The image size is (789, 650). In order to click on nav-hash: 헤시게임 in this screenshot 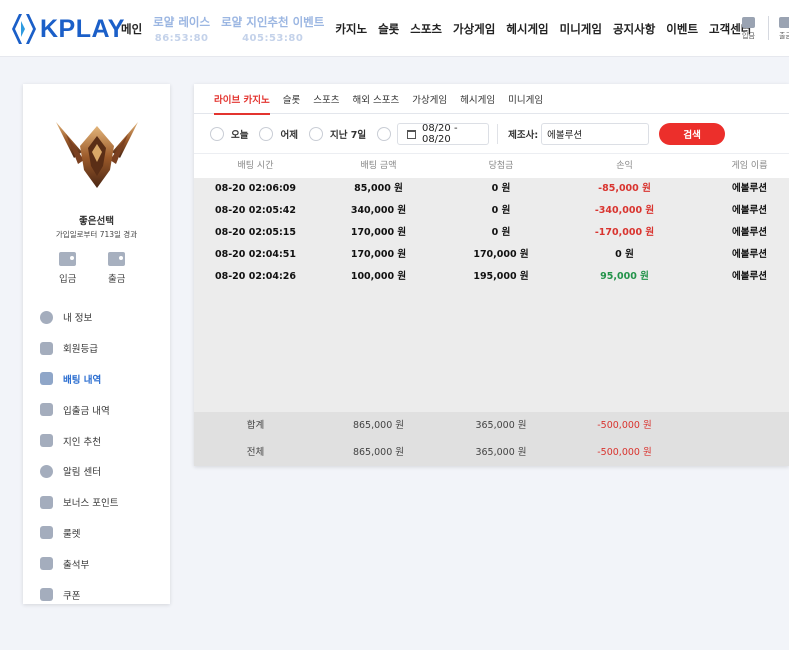, I will do `click(527, 28)`.